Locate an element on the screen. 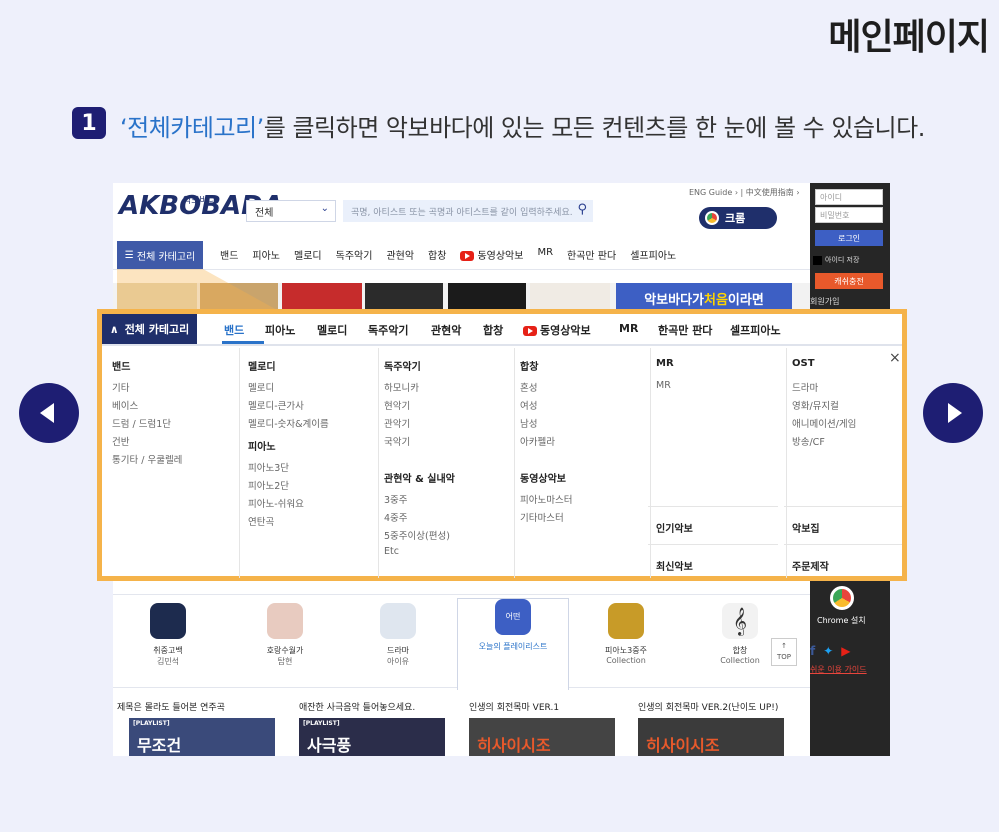  nav-item-self-piano: 셀프피아노 is located at coordinates (653, 254).